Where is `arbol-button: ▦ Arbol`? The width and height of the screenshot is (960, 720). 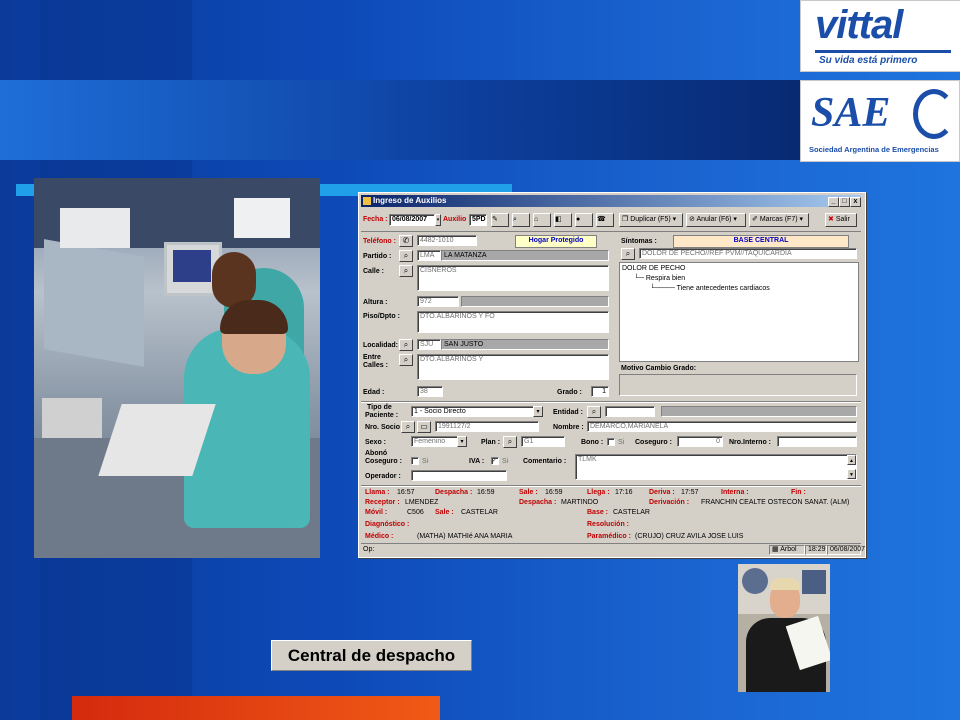 arbol-button: ▦ Arbol is located at coordinates (787, 550).